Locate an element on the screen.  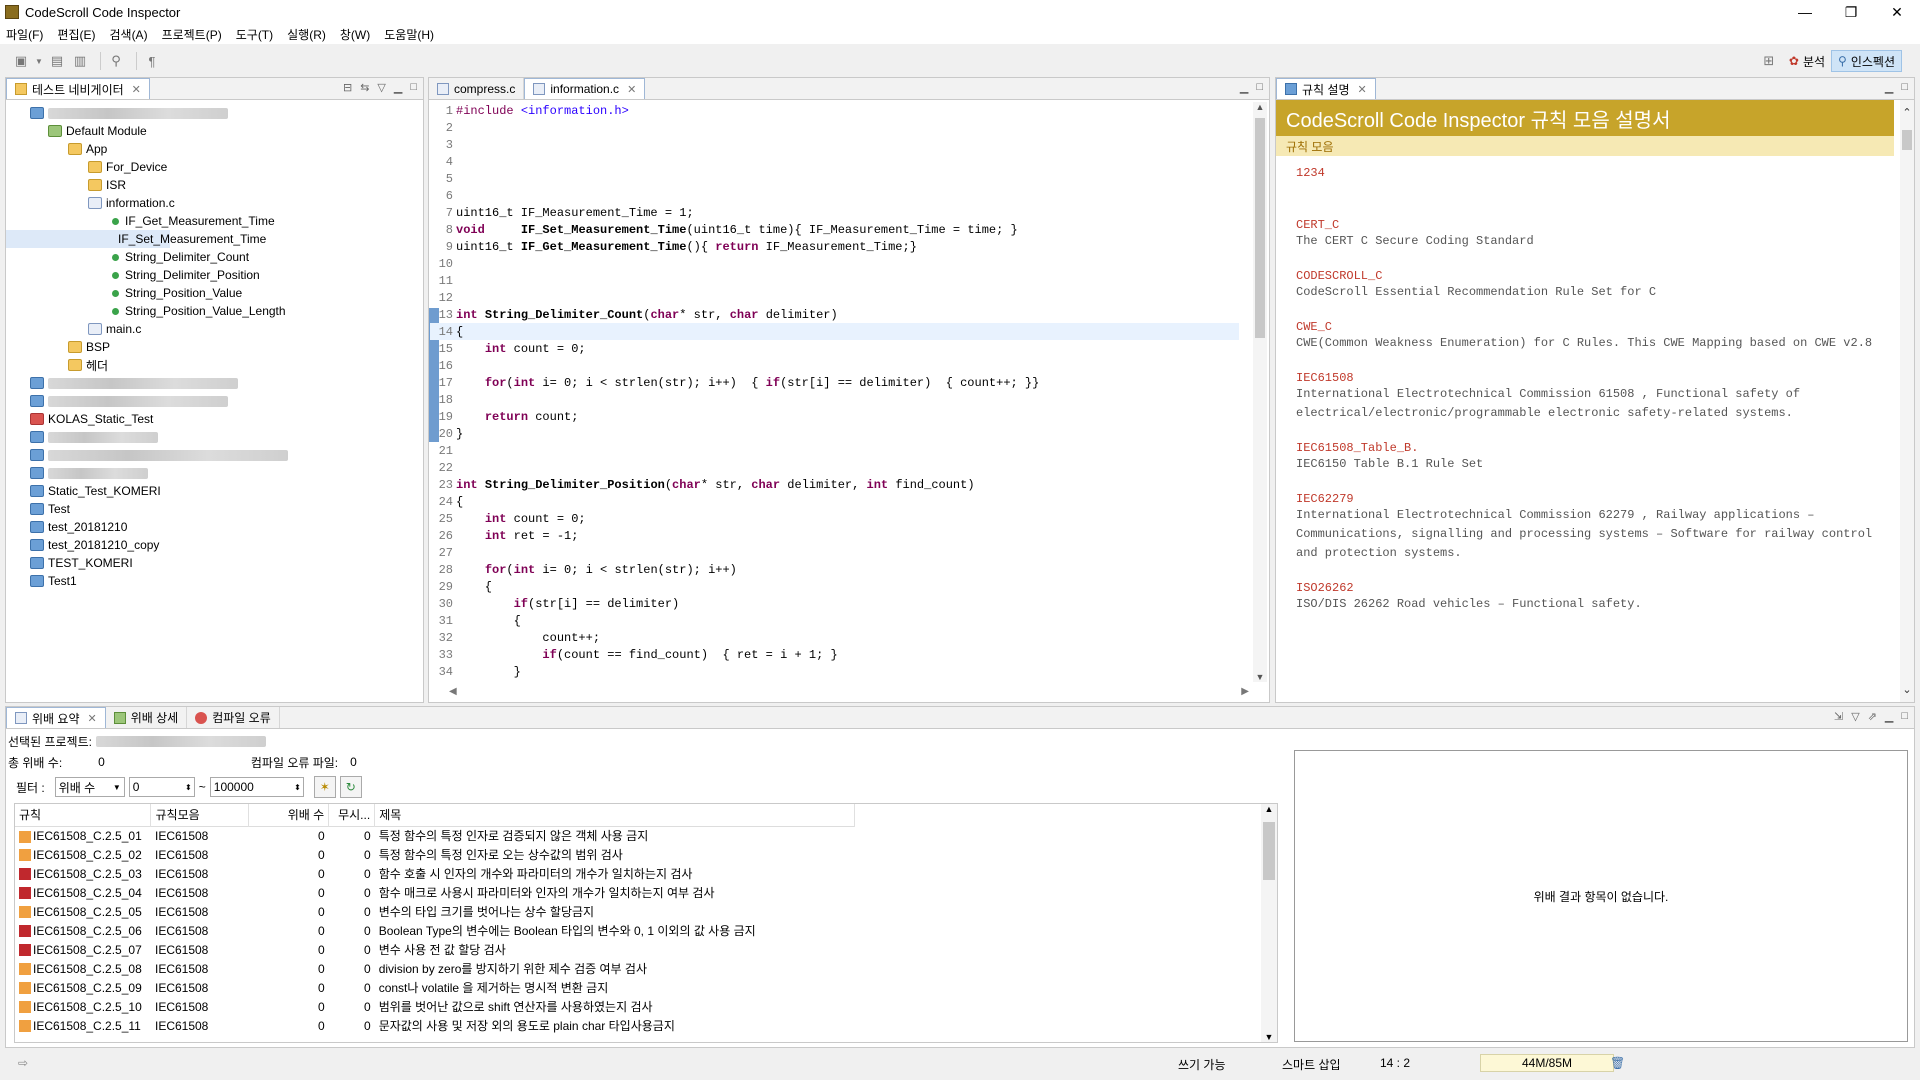
tree-item-function: String_Position_Value_Length is located at coordinates (214, 311).